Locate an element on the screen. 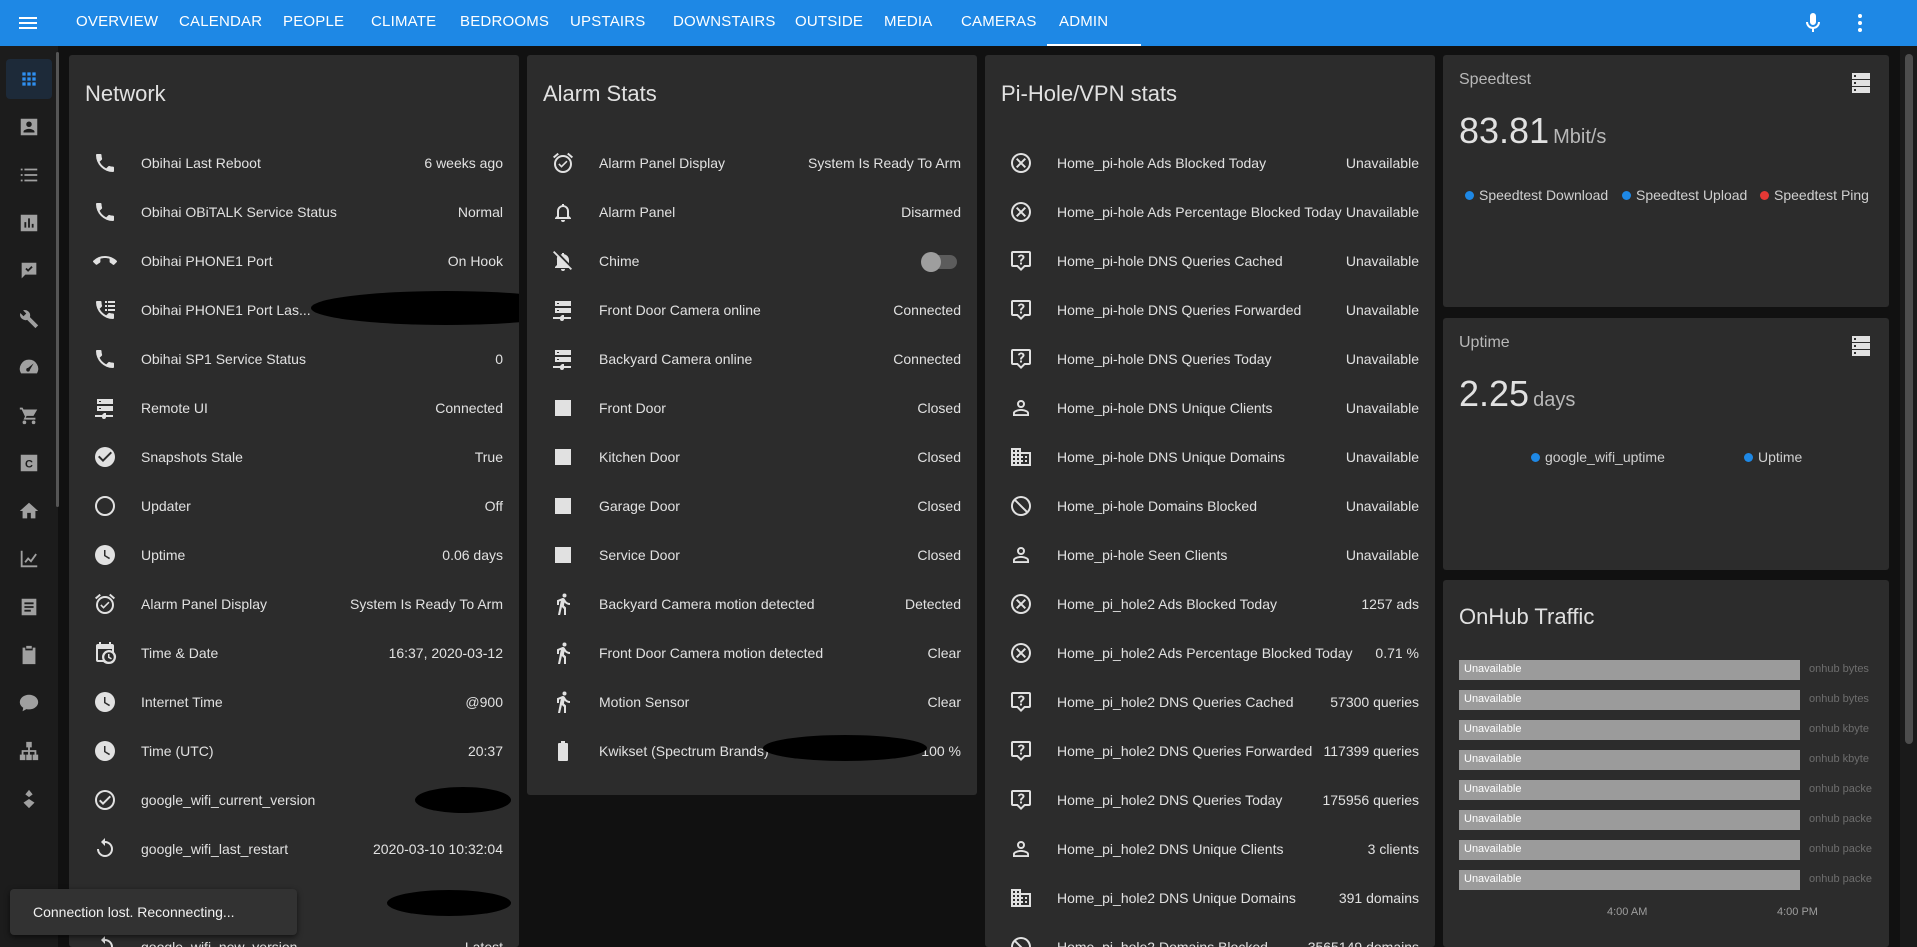  tab-upstairs: UPSTAIRS is located at coordinates (621, 23).